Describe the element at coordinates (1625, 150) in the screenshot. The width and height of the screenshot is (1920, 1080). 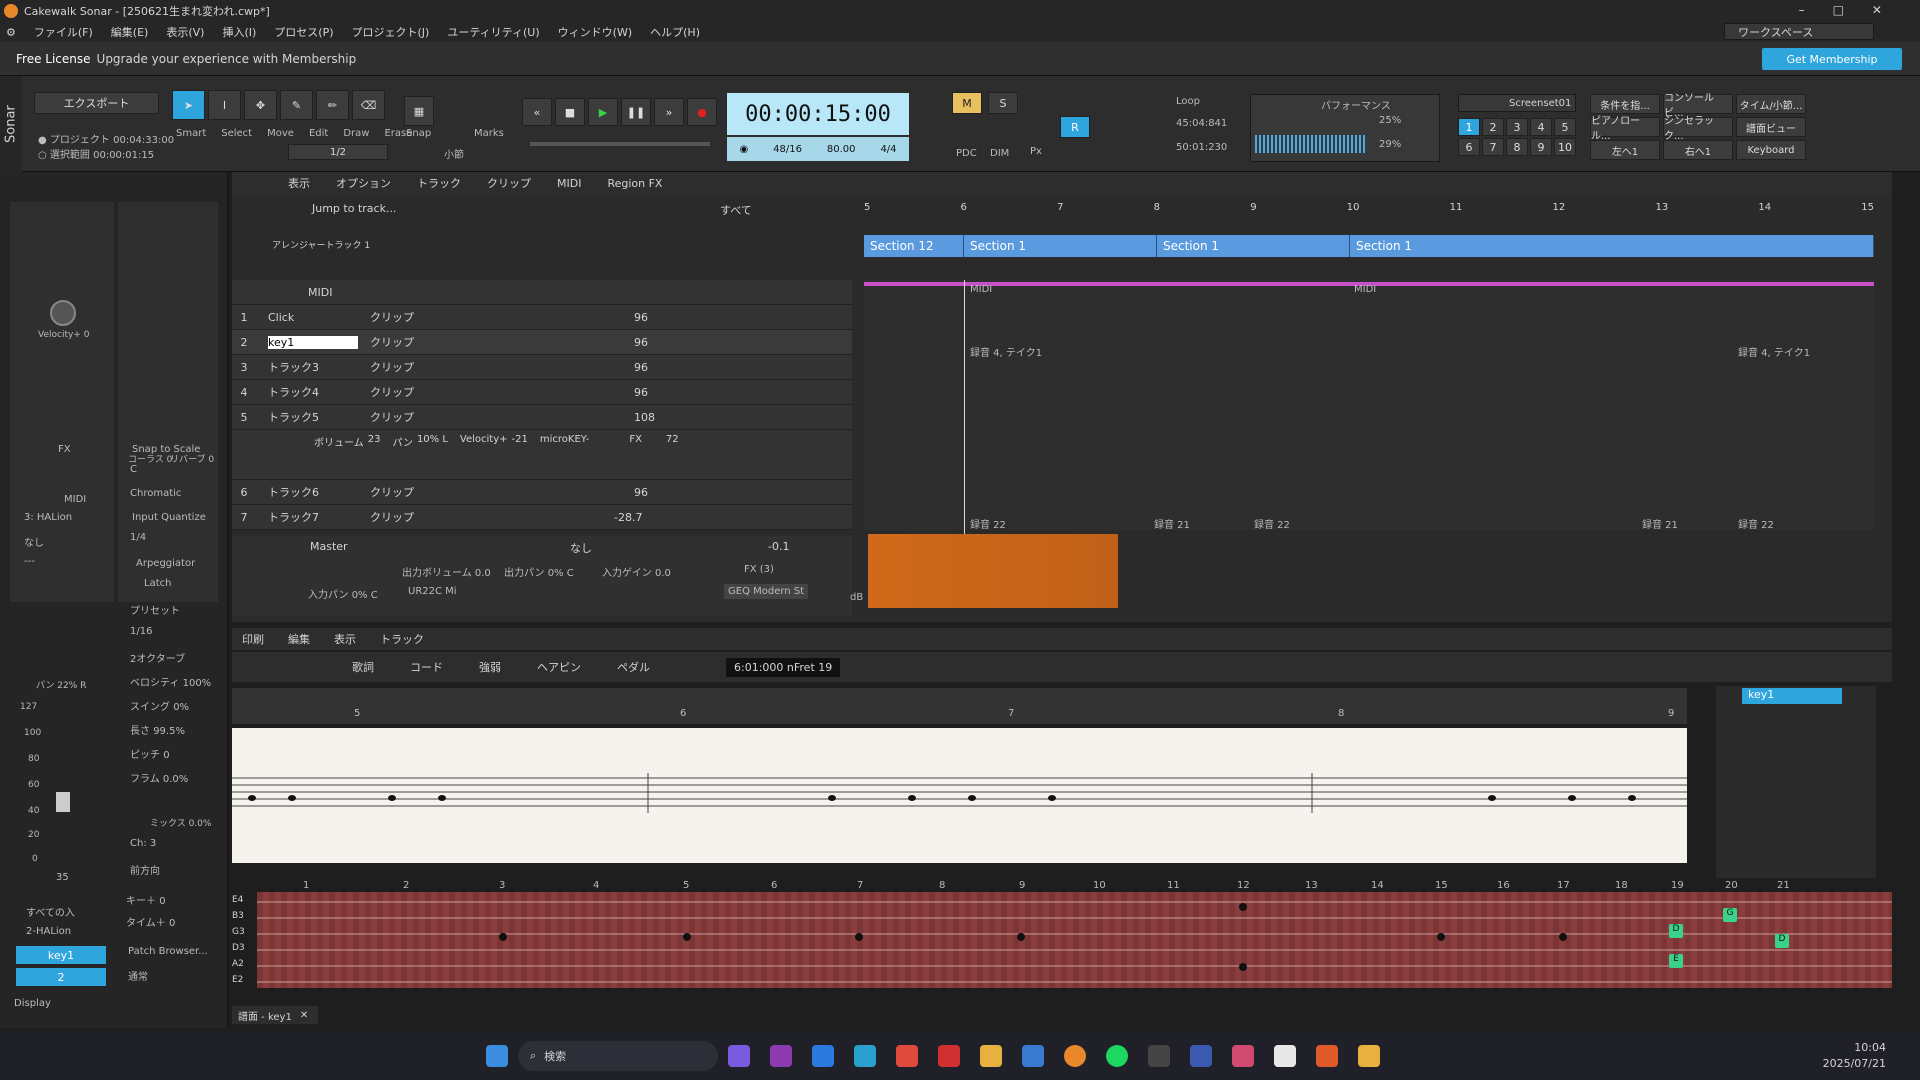
I see `view-btn-7: 左へ1` at that location.